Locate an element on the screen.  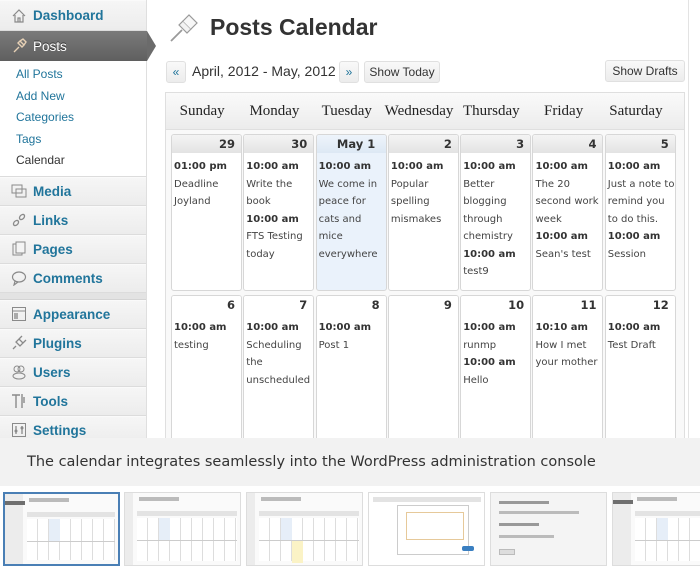
post-title-link: Scheduling the unscheduled is located at coordinates (279, 363).